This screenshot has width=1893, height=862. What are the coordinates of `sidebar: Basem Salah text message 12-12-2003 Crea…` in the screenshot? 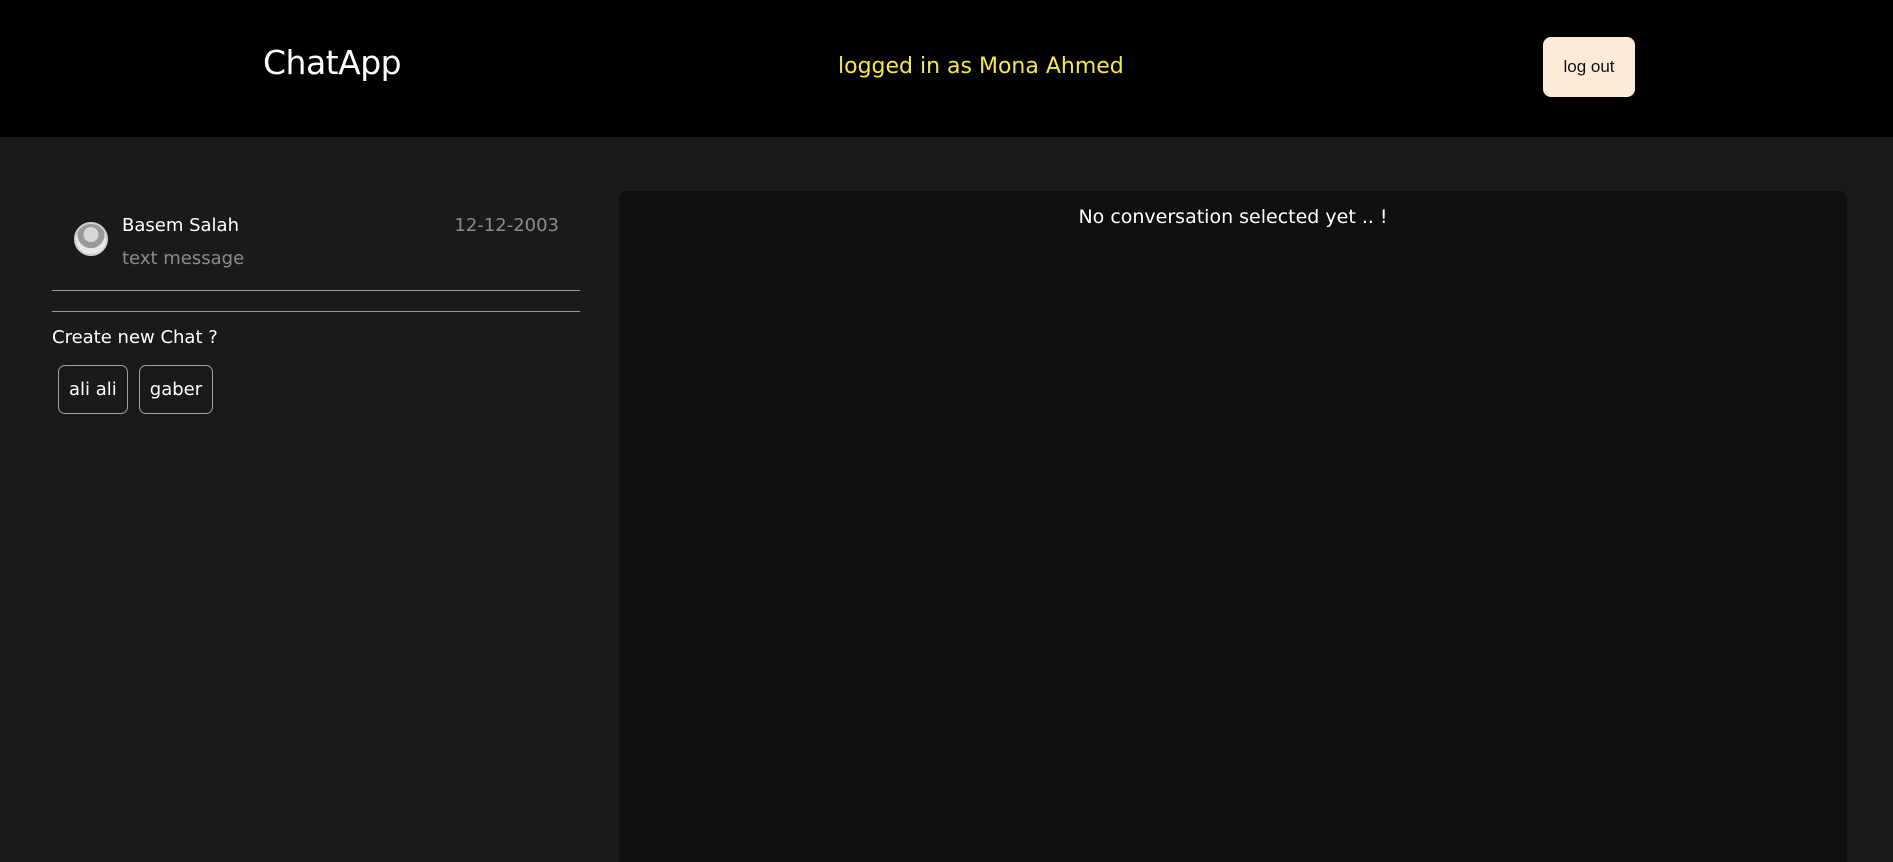 It's located at (316, 302).